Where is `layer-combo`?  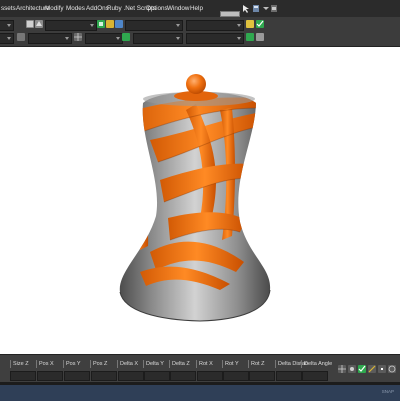
layer-combo is located at coordinates (71, 25).